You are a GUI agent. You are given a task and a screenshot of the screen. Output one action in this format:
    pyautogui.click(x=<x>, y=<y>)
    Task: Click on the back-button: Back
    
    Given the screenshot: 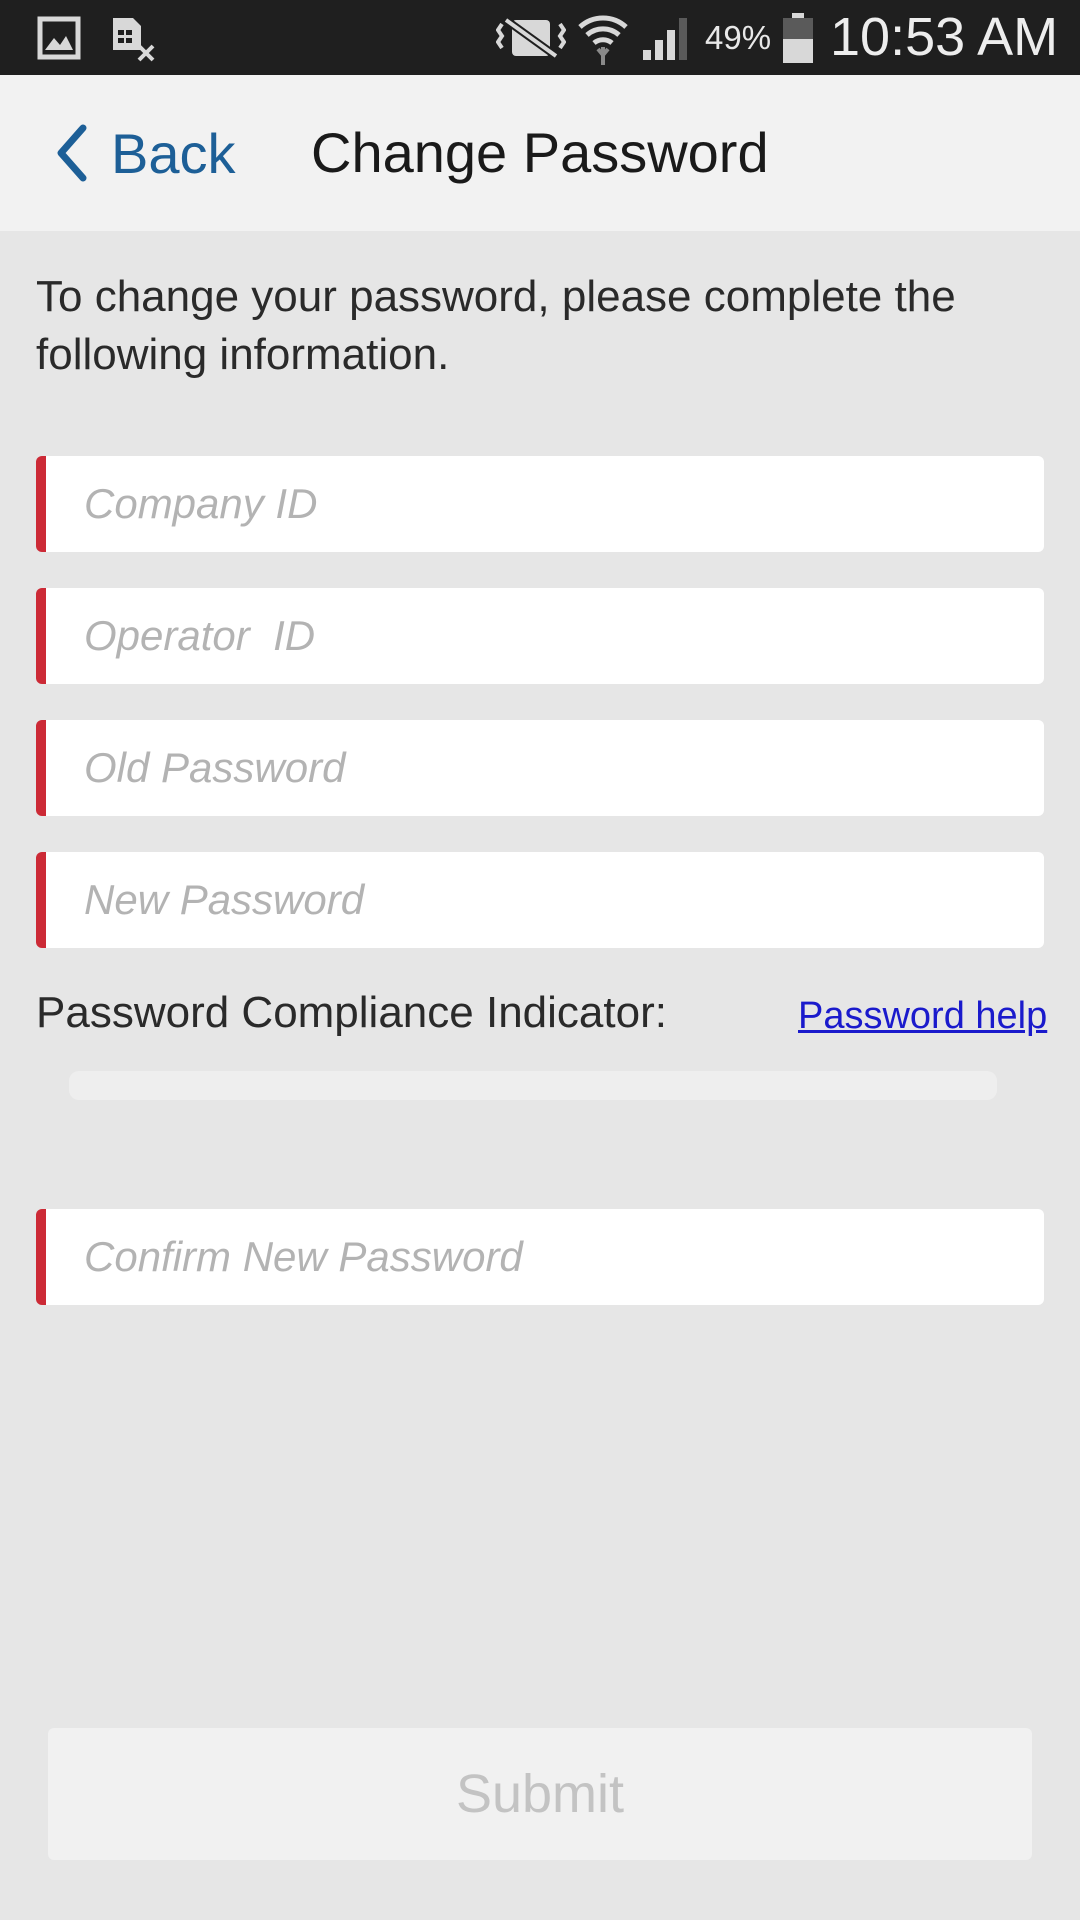 What is the action you would take?
    pyautogui.click(x=145, y=153)
    